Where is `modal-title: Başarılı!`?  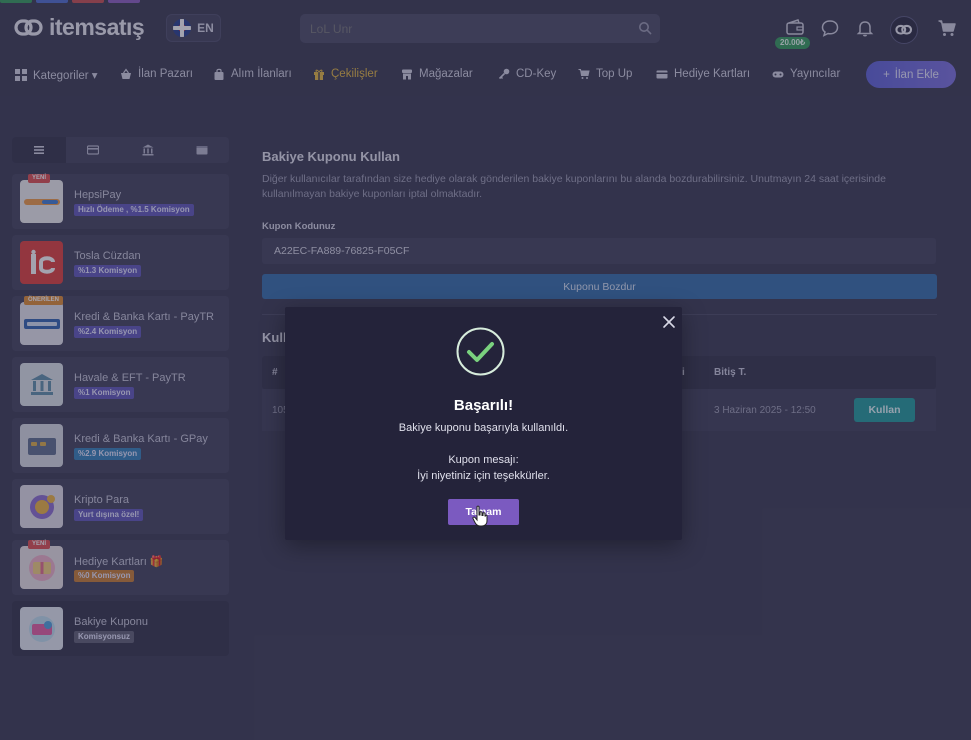 modal-title: Başarılı! is located at coordinates (483, 405).